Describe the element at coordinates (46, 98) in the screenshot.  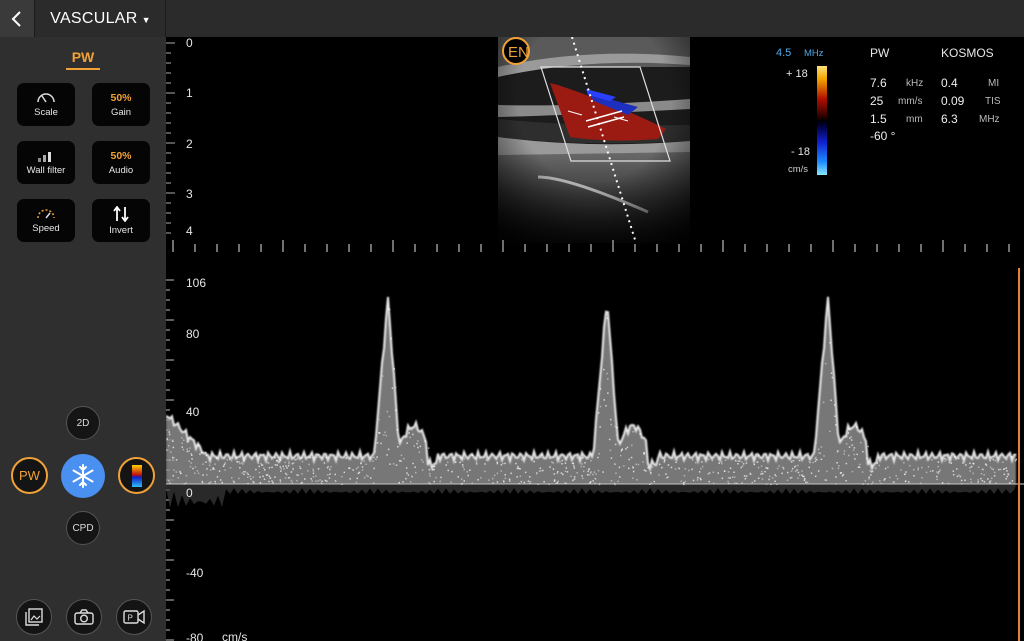
I see `scale-gauge-icon` at that location.